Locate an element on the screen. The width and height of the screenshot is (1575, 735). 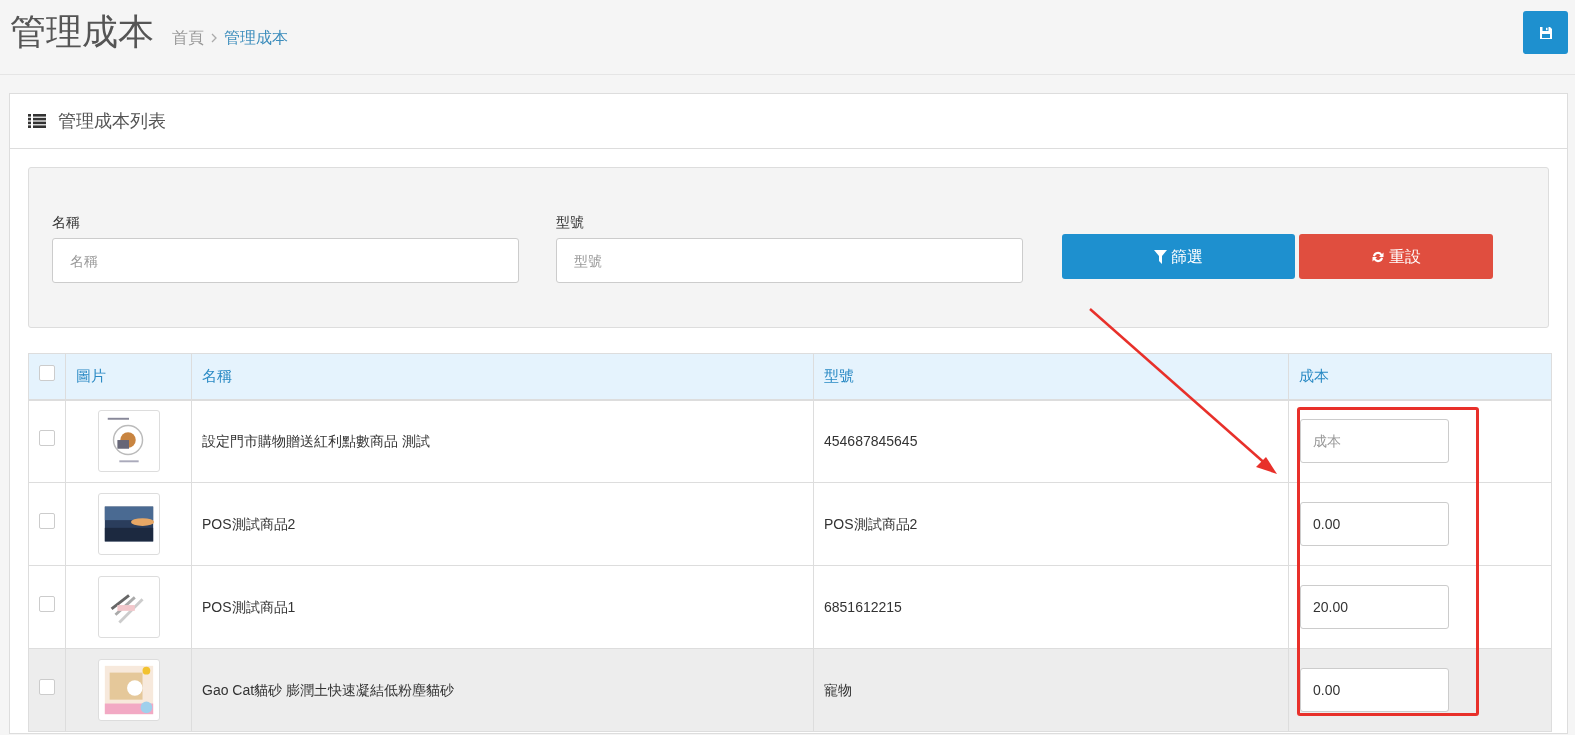
column-header: 成本 is located at coordinates (1314, 375).